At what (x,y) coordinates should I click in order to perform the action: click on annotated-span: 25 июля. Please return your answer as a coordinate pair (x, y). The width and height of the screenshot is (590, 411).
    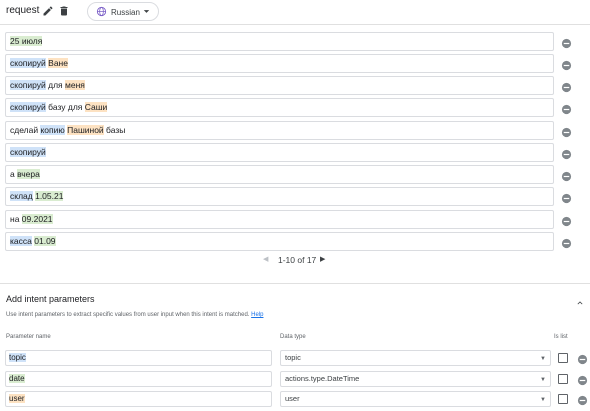
    Looking at the image, I should click on (26, 41).